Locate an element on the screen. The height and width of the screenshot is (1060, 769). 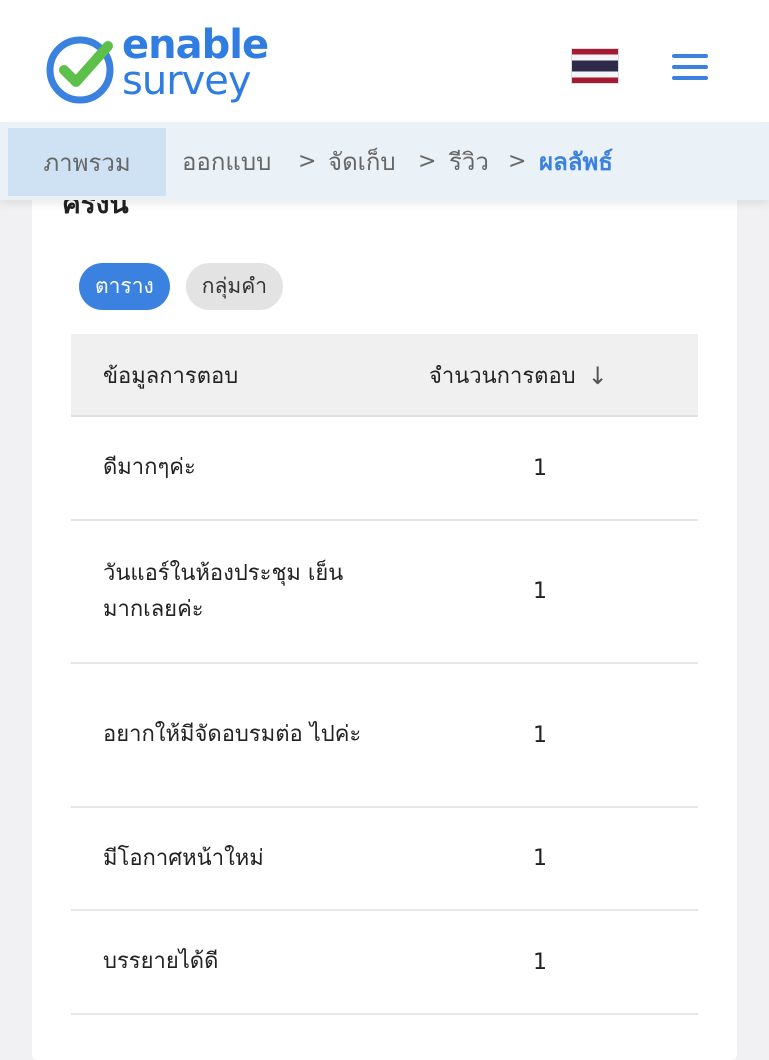
response-text: วันแอร์ในห้องประชุม เย็นมากเลยค่ะ is located at coordinates (223, 591).